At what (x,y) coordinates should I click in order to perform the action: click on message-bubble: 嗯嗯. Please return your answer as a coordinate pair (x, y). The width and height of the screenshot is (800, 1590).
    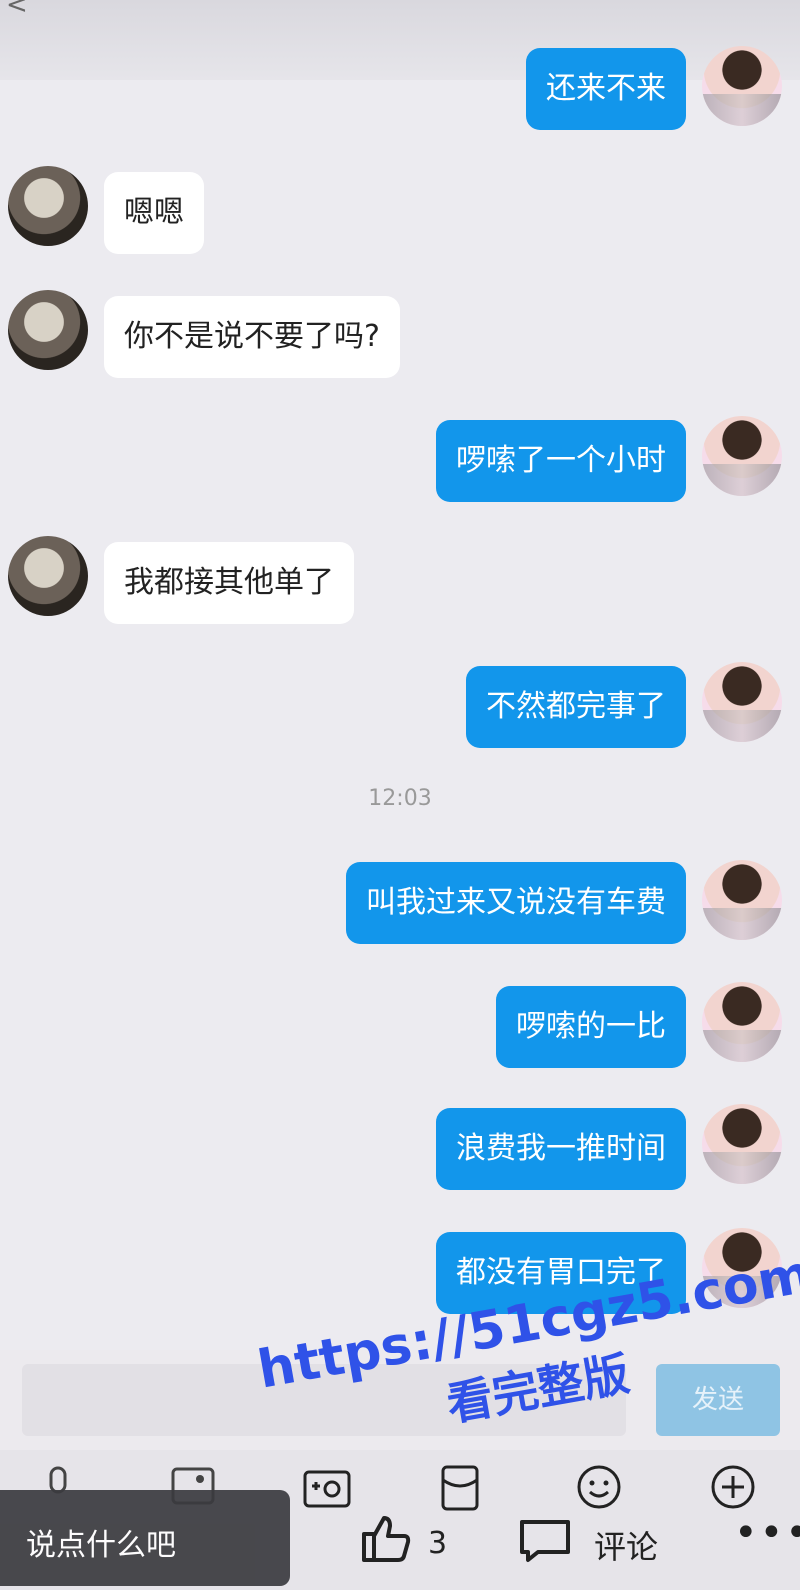
    Looking at the image, I should click on (154, 213).